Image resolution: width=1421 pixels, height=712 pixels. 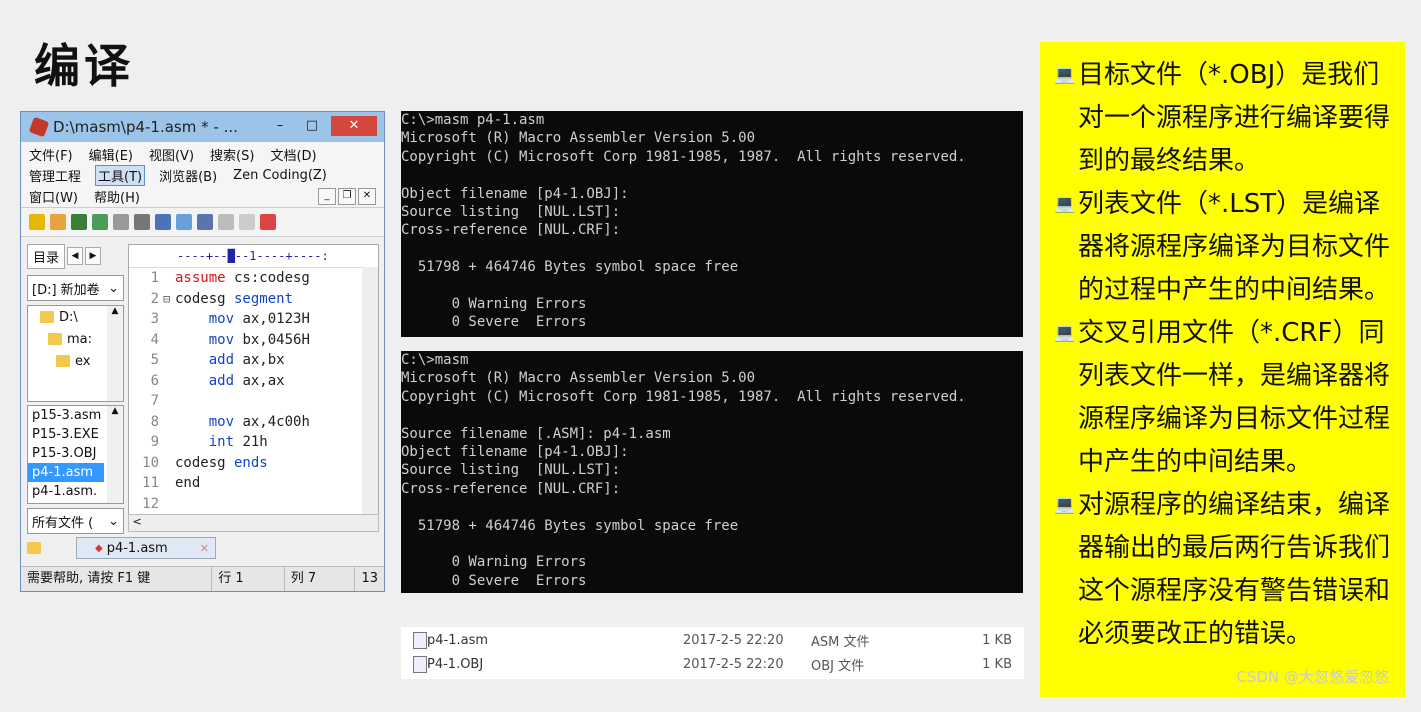 I want to click on file-row: P4-1.OBJ 2017-2-5 22:20 OBJ 文件 1 KB, so click(x=712, y=664).